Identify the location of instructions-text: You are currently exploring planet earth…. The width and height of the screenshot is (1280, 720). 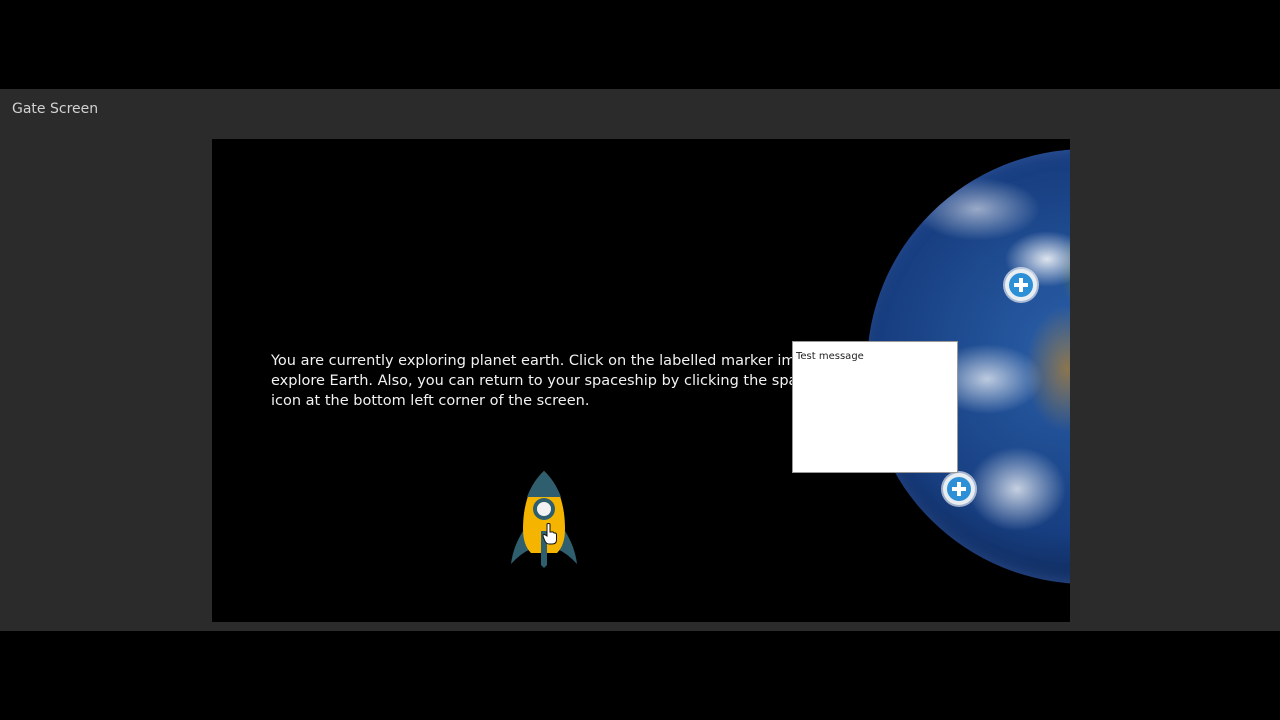
(560, 381).